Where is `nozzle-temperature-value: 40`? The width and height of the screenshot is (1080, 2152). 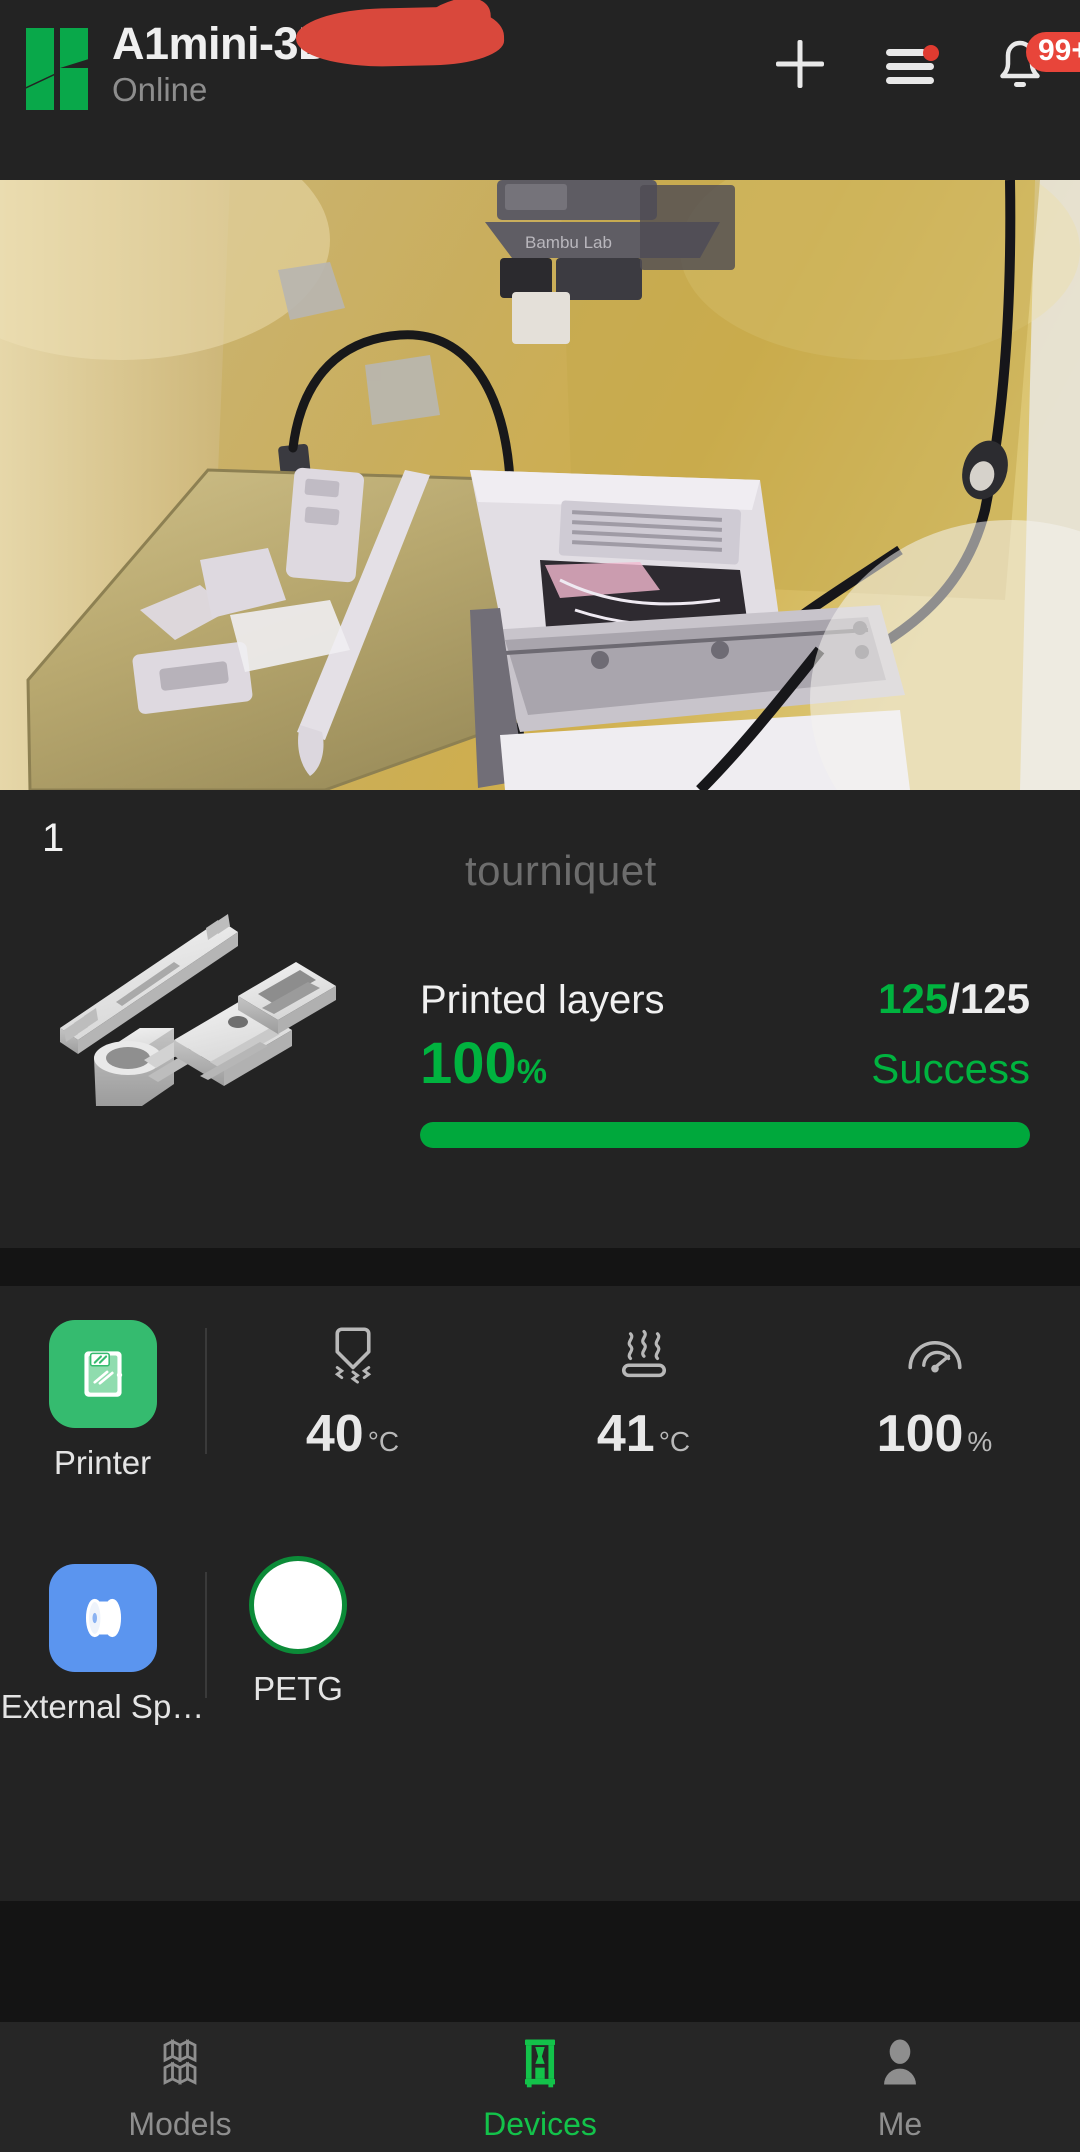 nozzle-temperature-value: 40 is located at coordinates (334, 1434).